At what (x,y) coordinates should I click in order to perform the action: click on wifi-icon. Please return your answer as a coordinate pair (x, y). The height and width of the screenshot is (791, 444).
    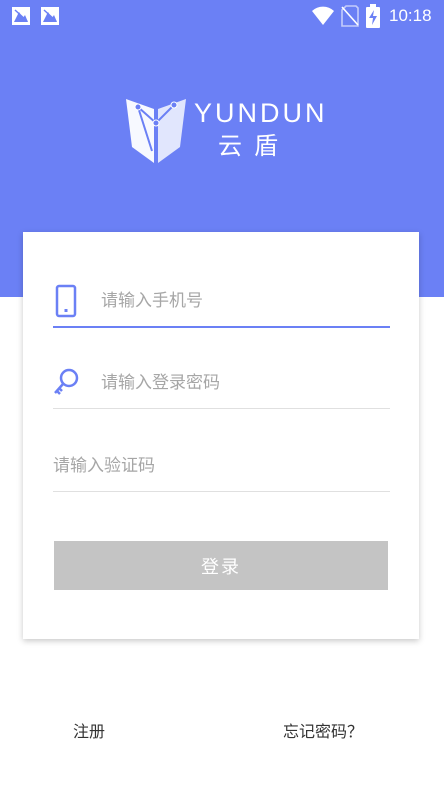
    Looking at the image, I should click on (323, 15).